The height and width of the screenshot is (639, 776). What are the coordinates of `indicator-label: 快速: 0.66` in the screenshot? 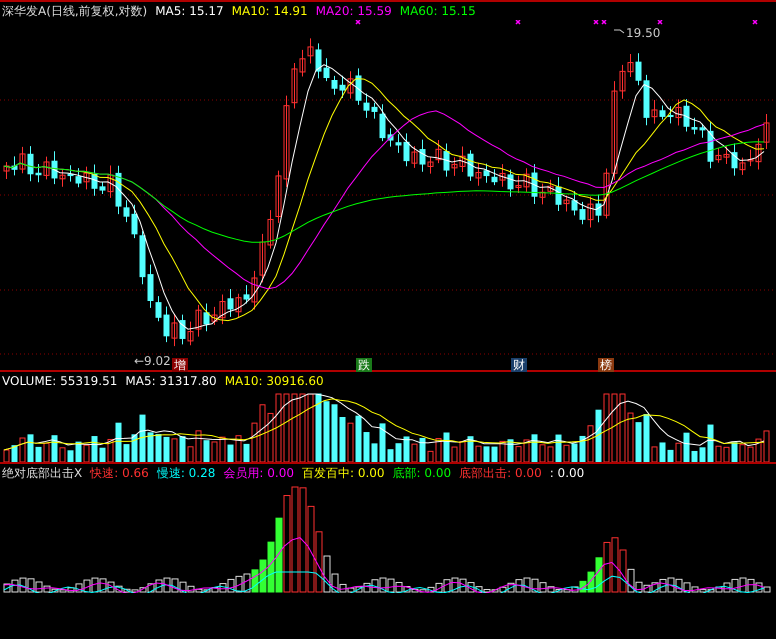 It's located at (119, 473).